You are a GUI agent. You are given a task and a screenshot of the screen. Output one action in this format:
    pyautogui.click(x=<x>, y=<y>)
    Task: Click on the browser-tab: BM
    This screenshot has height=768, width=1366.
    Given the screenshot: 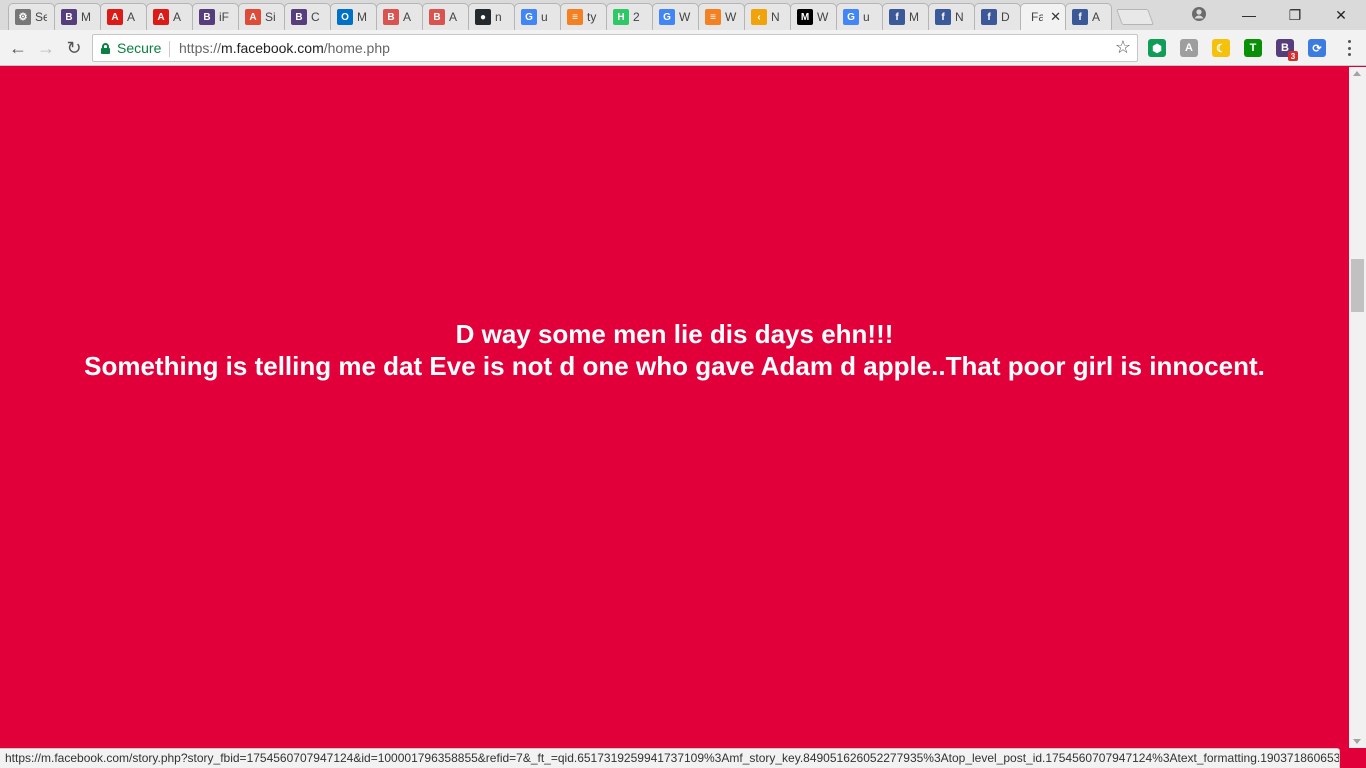 What is the action you would take?
    pyautogui.click(x=77, y=16)
    